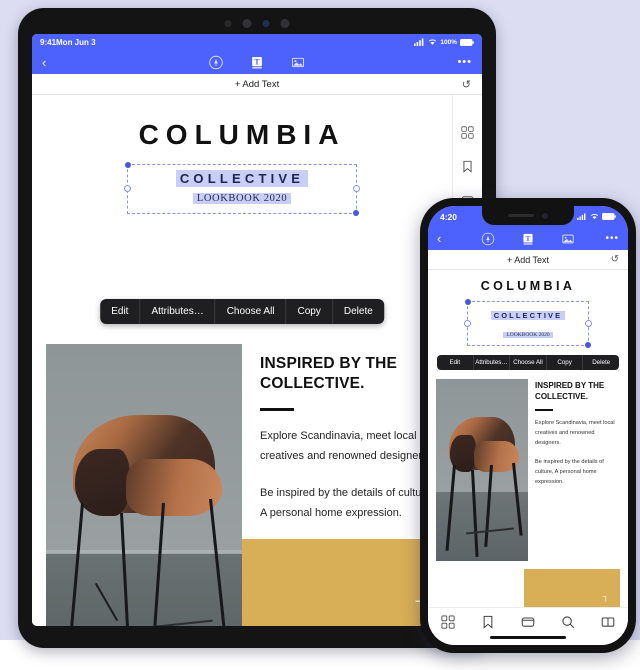 The height and width of the screenshot is (670, 640). What do you see at coordinates (467, 42) in the screenshot?
I see `battery-icon` at bounding box center [467, 42].